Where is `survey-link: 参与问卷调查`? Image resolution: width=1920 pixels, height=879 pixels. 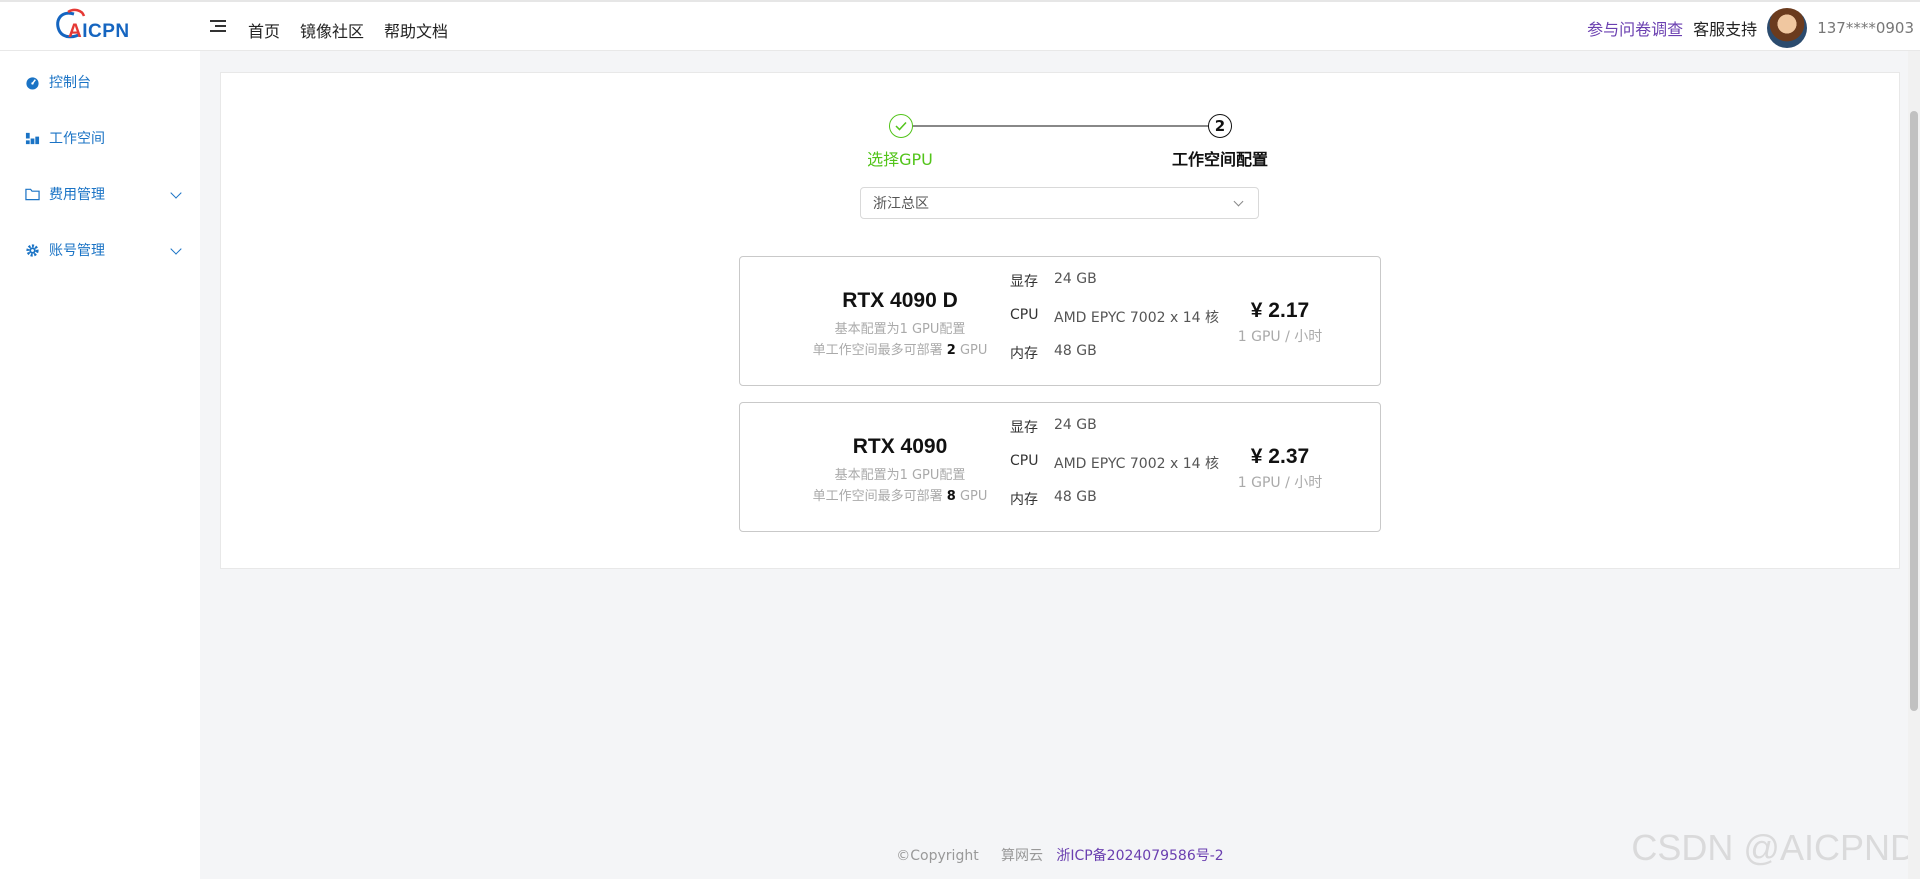
survey-link: 参与问卷调查 is located at coordinates (1635, 28).